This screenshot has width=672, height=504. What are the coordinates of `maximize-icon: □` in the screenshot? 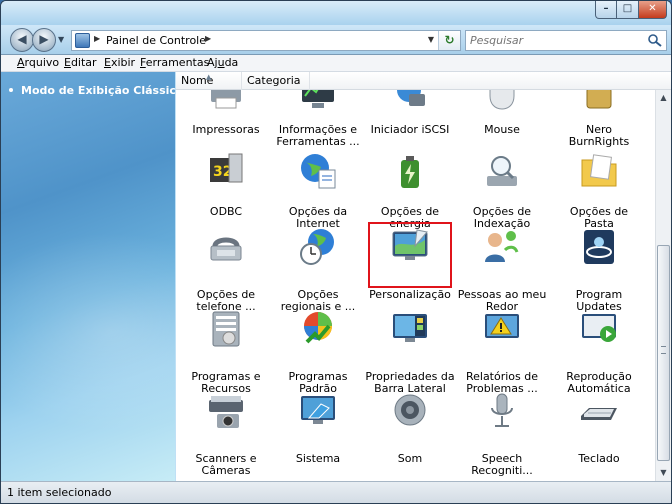 It's located at (627, 8).